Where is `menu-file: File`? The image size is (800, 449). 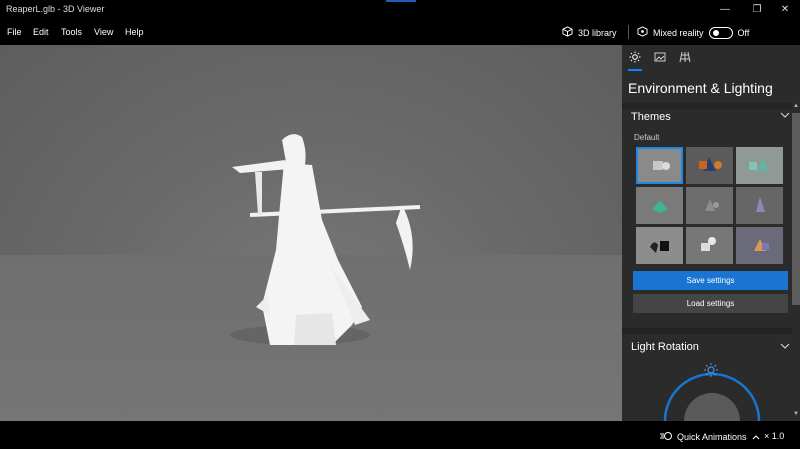 menu-file: File is located at coordinates (14, 32).